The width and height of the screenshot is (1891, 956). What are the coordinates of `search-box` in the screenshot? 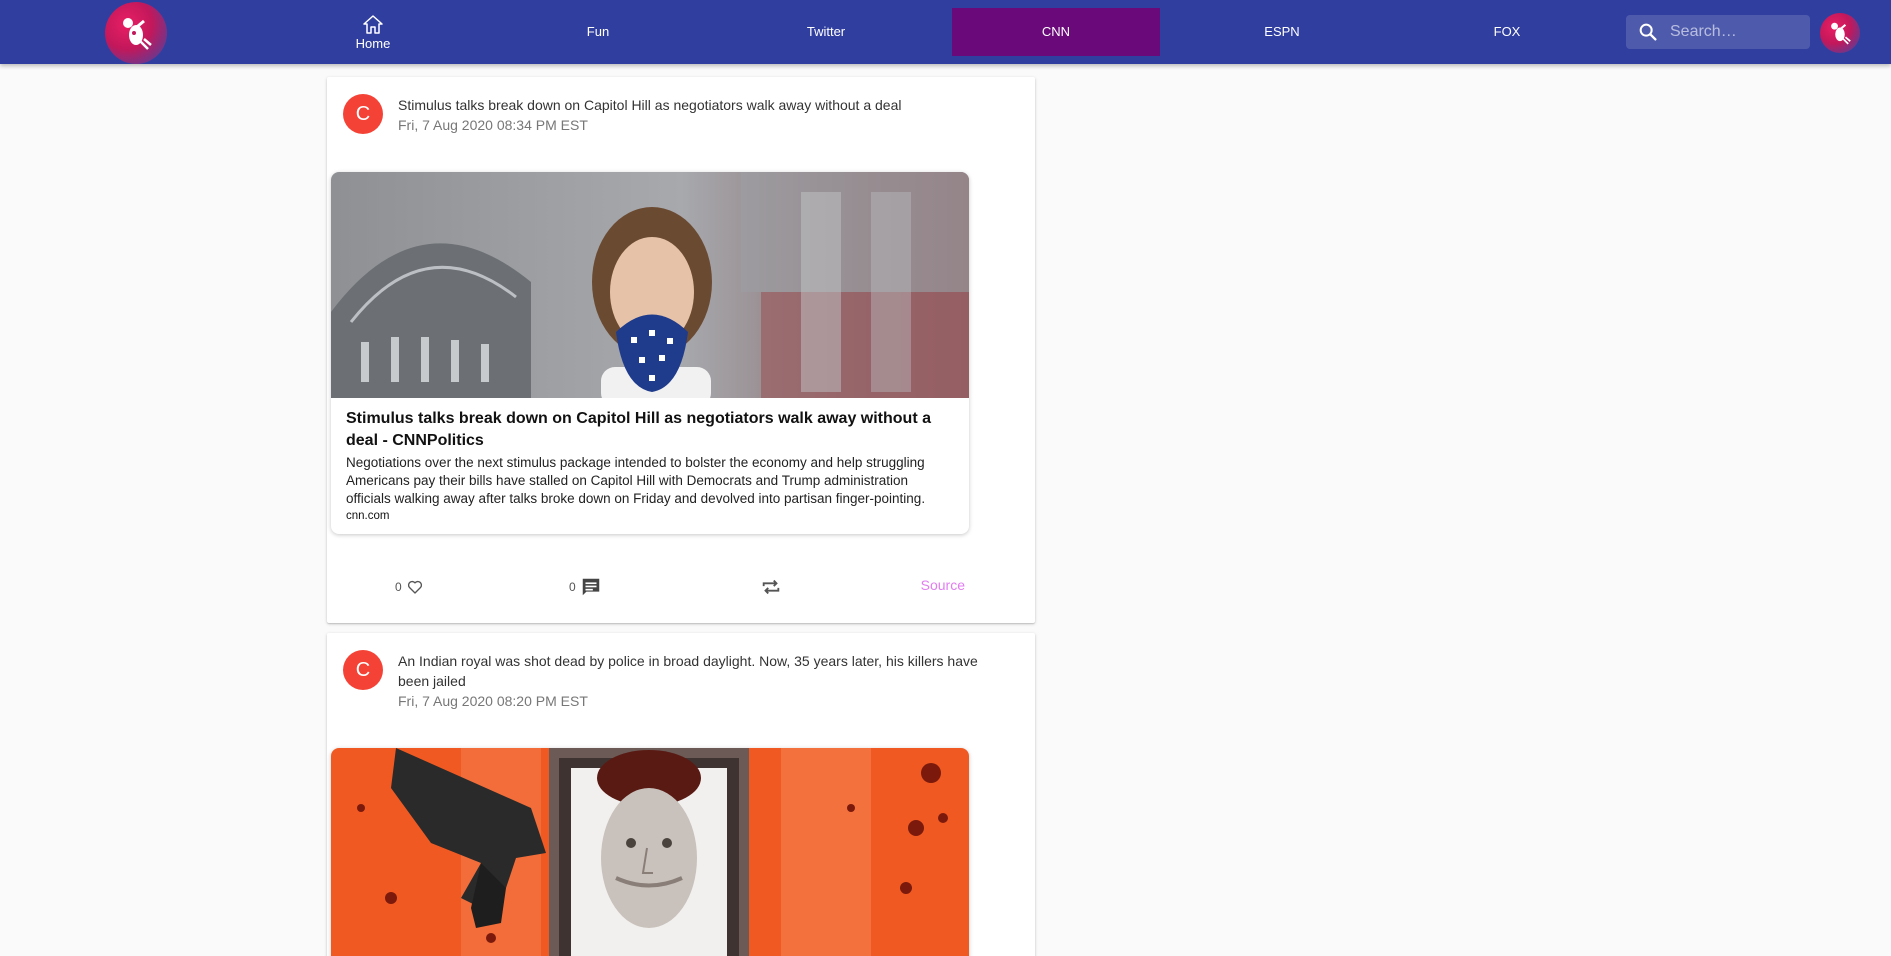 It's located at (1718, 32).